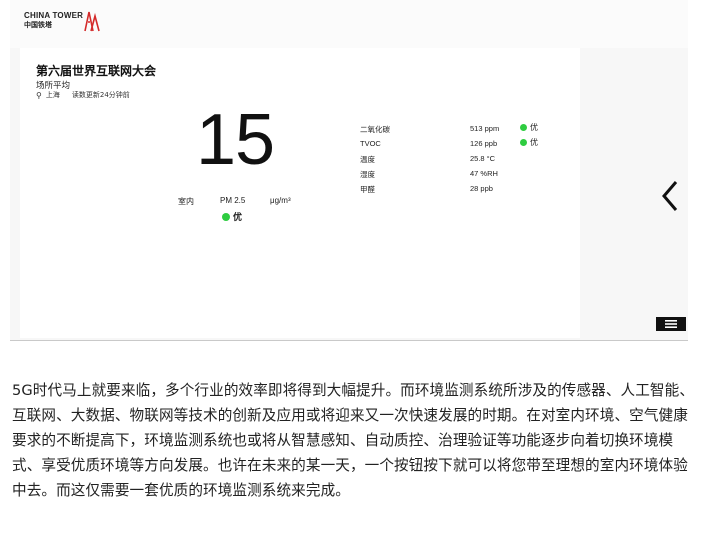 The height and width of the screenshot is (552, 713). I want to click on logo-text-en: CHINA TOWER, so click(54, 15).